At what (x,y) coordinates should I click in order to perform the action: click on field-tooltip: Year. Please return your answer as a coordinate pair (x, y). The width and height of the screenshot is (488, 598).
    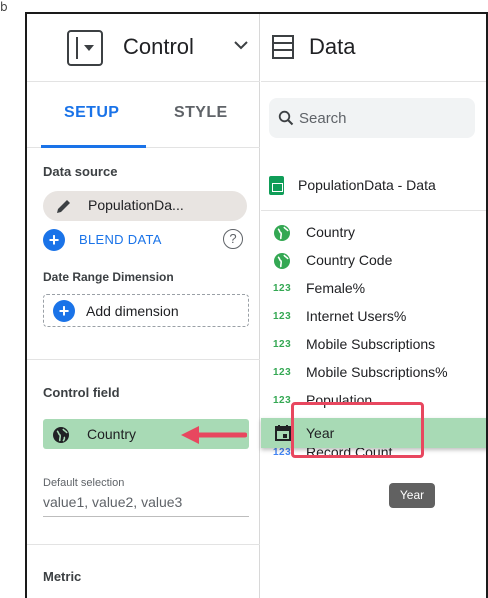
    Looking at the image, I should click on (412, 495).